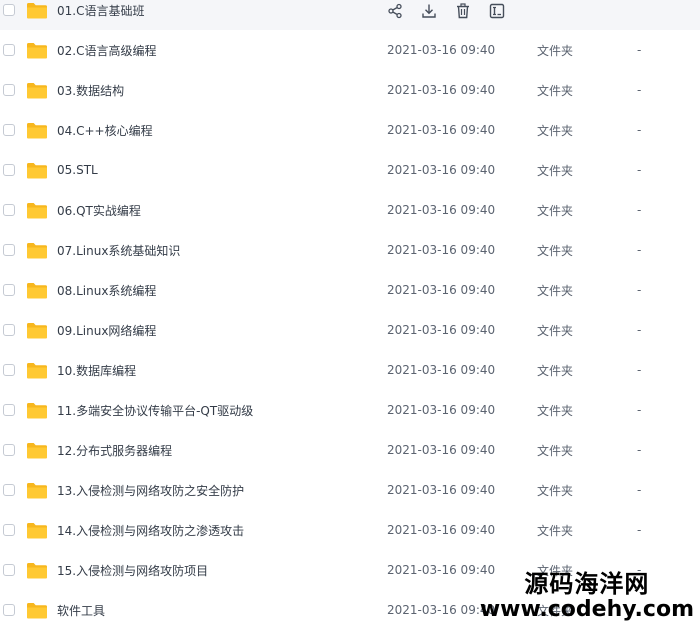 Image resolution: width=700 pixels, height=628 pixels. I want to click on file-name: 09.Linux网络编程, so click(106, 330).